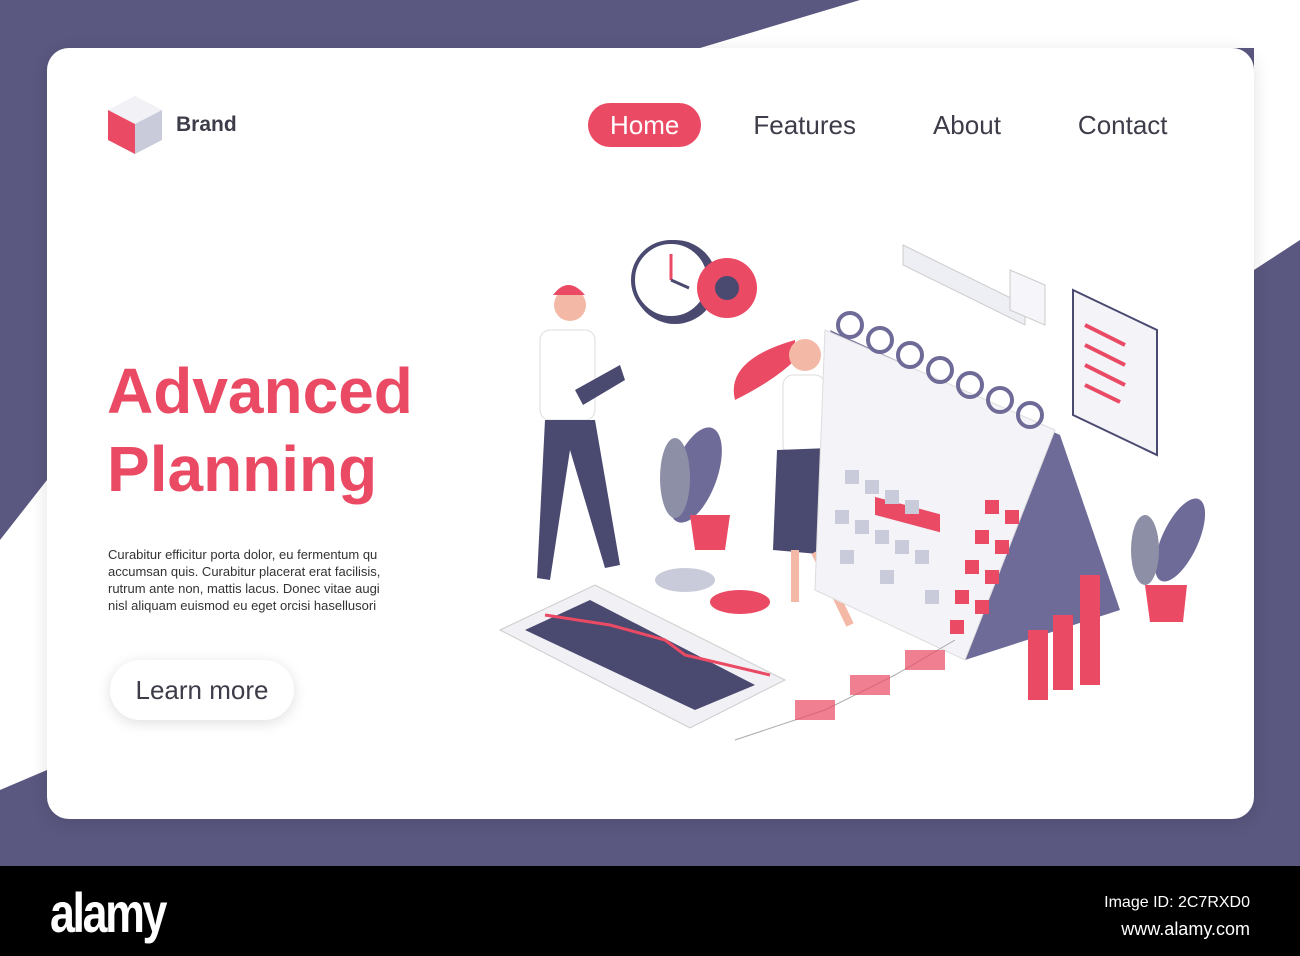  What do you see at coordinates (845, 690) in the screenshot?
I see `flow-tiles-icon` at bounding box center [845, 690].